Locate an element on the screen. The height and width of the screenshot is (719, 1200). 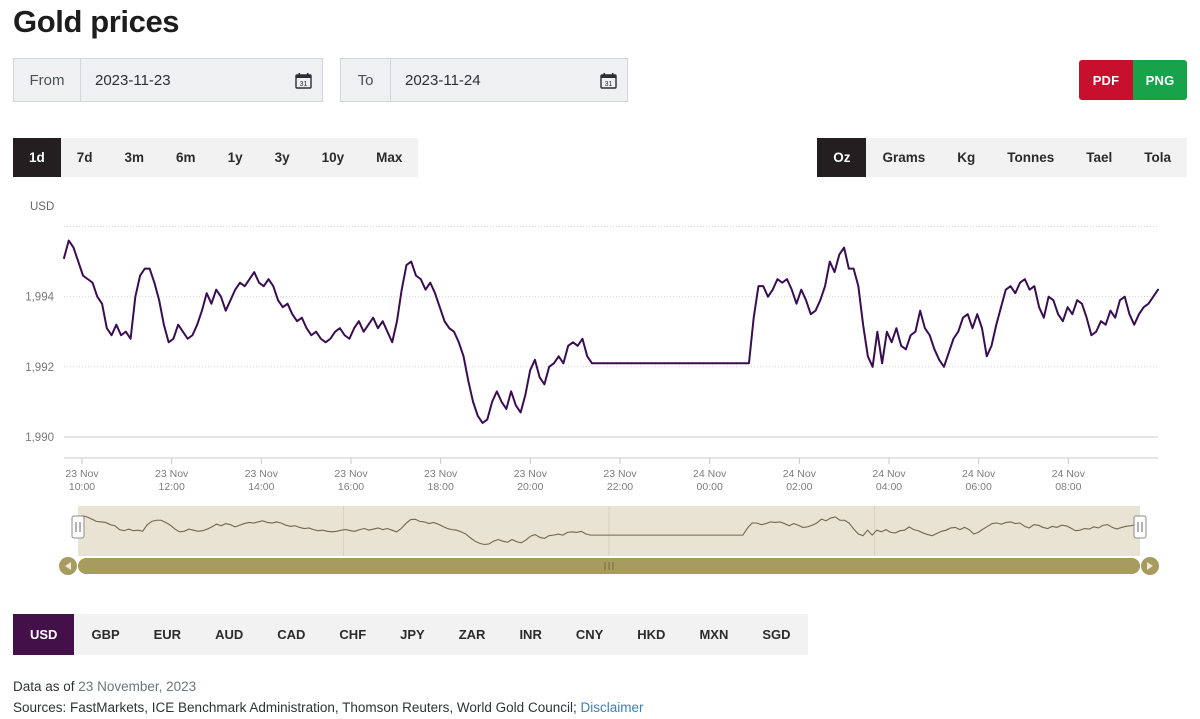
currency-tab-gbp: GBP is located at coordinates (105, 634).